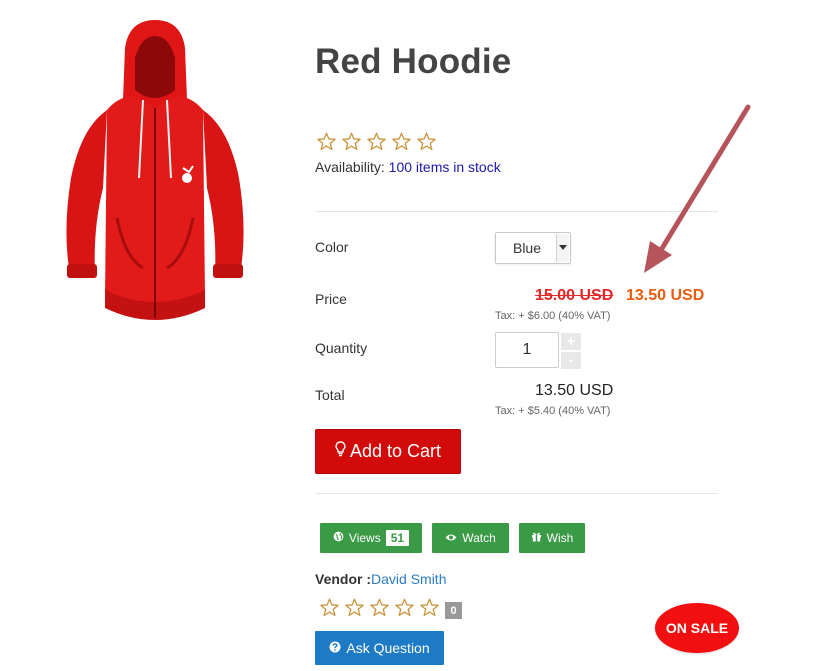 Image resolution: width=818 pixels, height=671 pixels. I want to click on color-select: Blue, so click(533, 248).